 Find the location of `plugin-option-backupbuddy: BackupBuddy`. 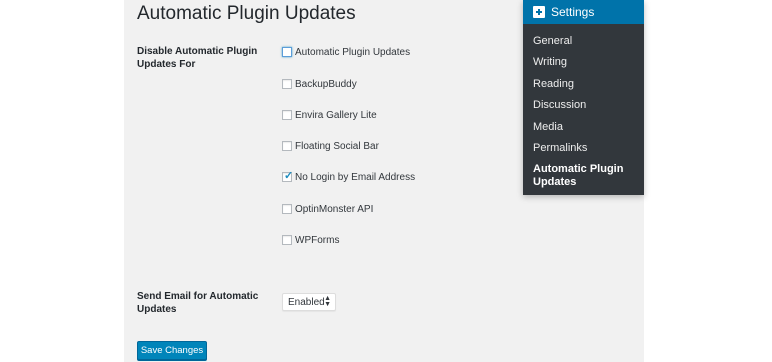

plugin-option-backupbuddy: BackupBuddy is located at coordinates (319, 84).